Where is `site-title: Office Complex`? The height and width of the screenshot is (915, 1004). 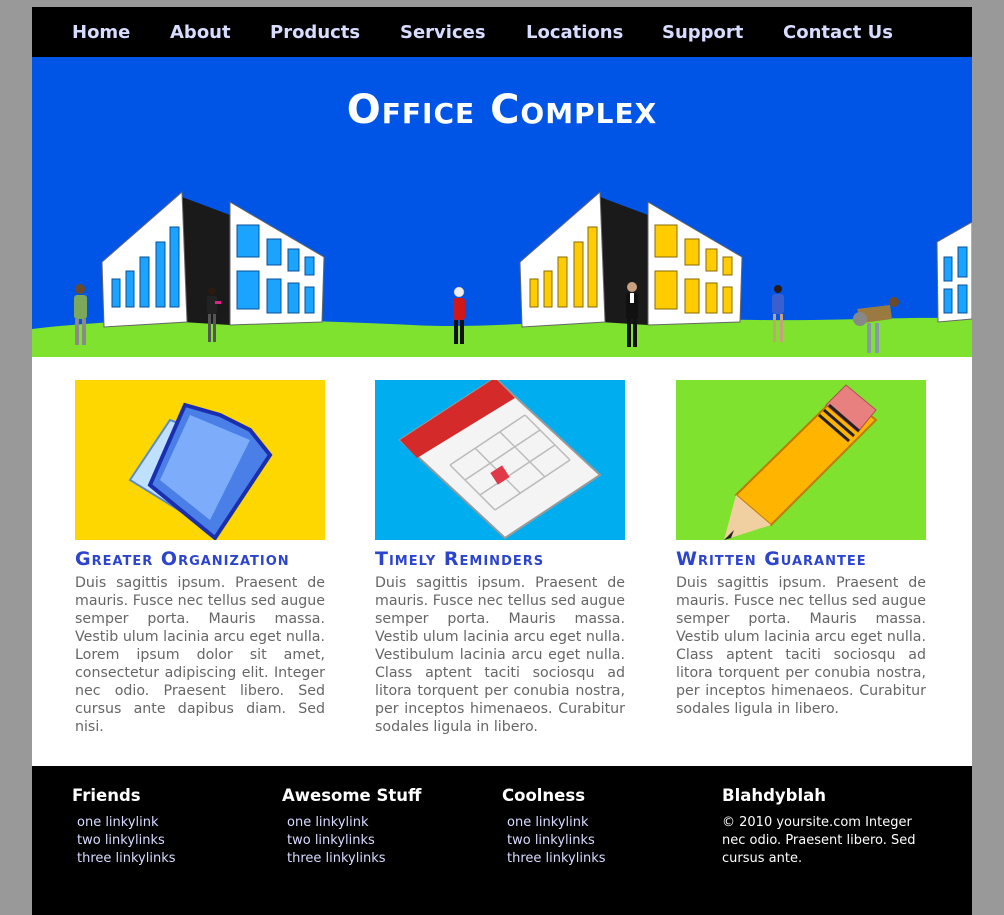 site-title: Office Complex is located at coordinates (502, 110).